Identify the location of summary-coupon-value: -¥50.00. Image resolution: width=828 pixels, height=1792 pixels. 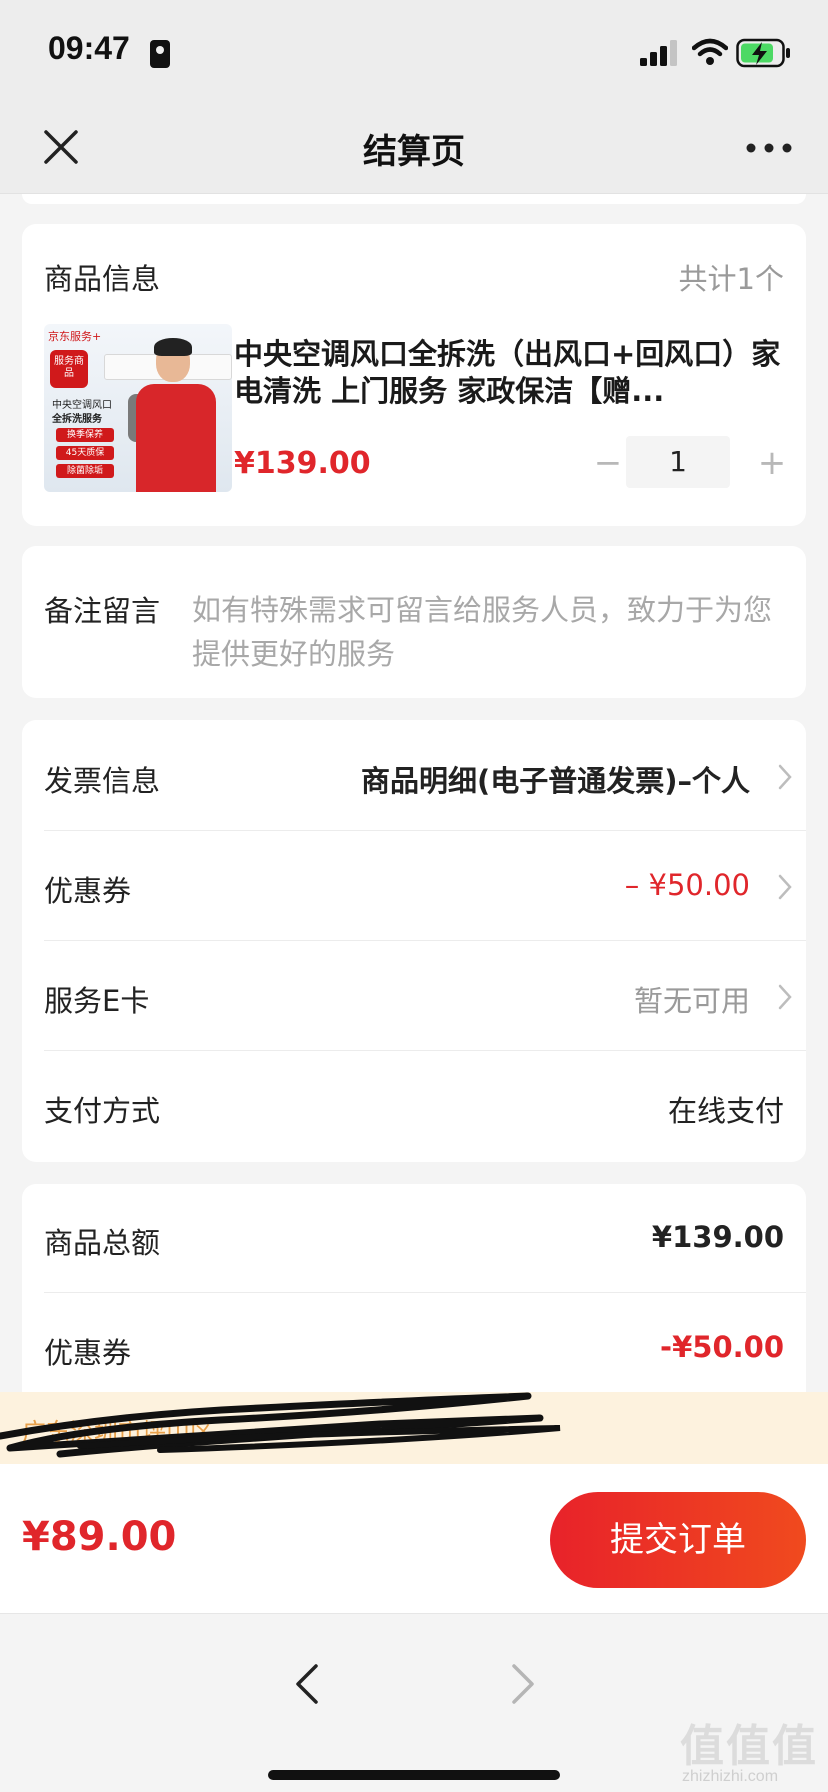
(722, 1347).